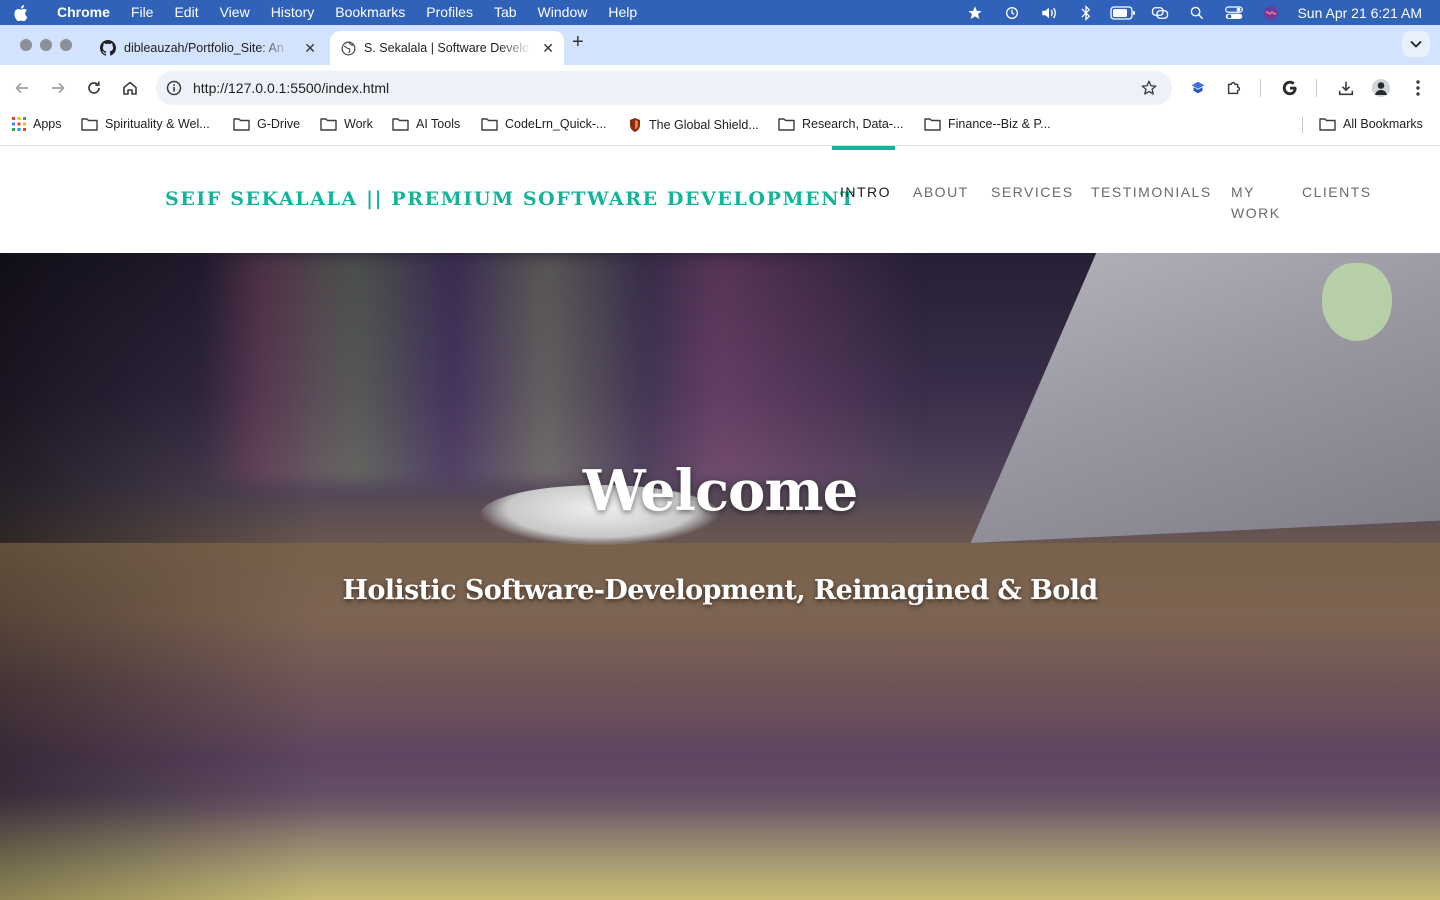 The width and height of the screenshot is (1440, 900). I want to click on tab-title: S. Sekalala | Software Develo, so click(447, 48).